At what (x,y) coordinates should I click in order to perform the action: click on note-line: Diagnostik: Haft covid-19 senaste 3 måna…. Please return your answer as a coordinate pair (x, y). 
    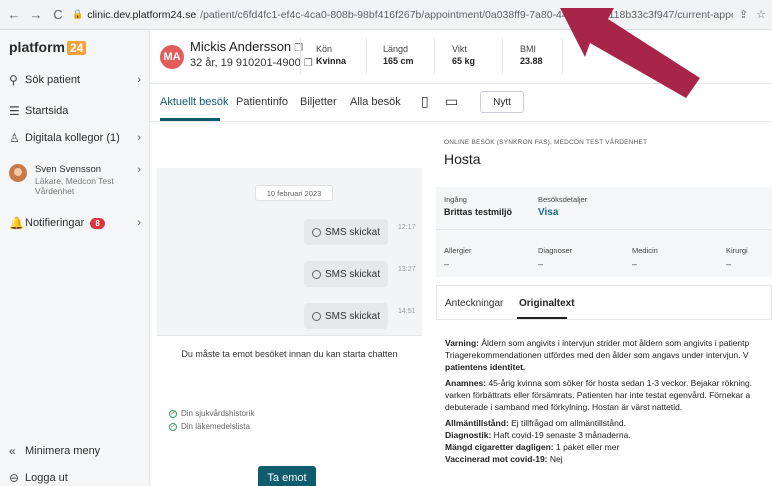
    Looking at the image, I should click on (538, 435).